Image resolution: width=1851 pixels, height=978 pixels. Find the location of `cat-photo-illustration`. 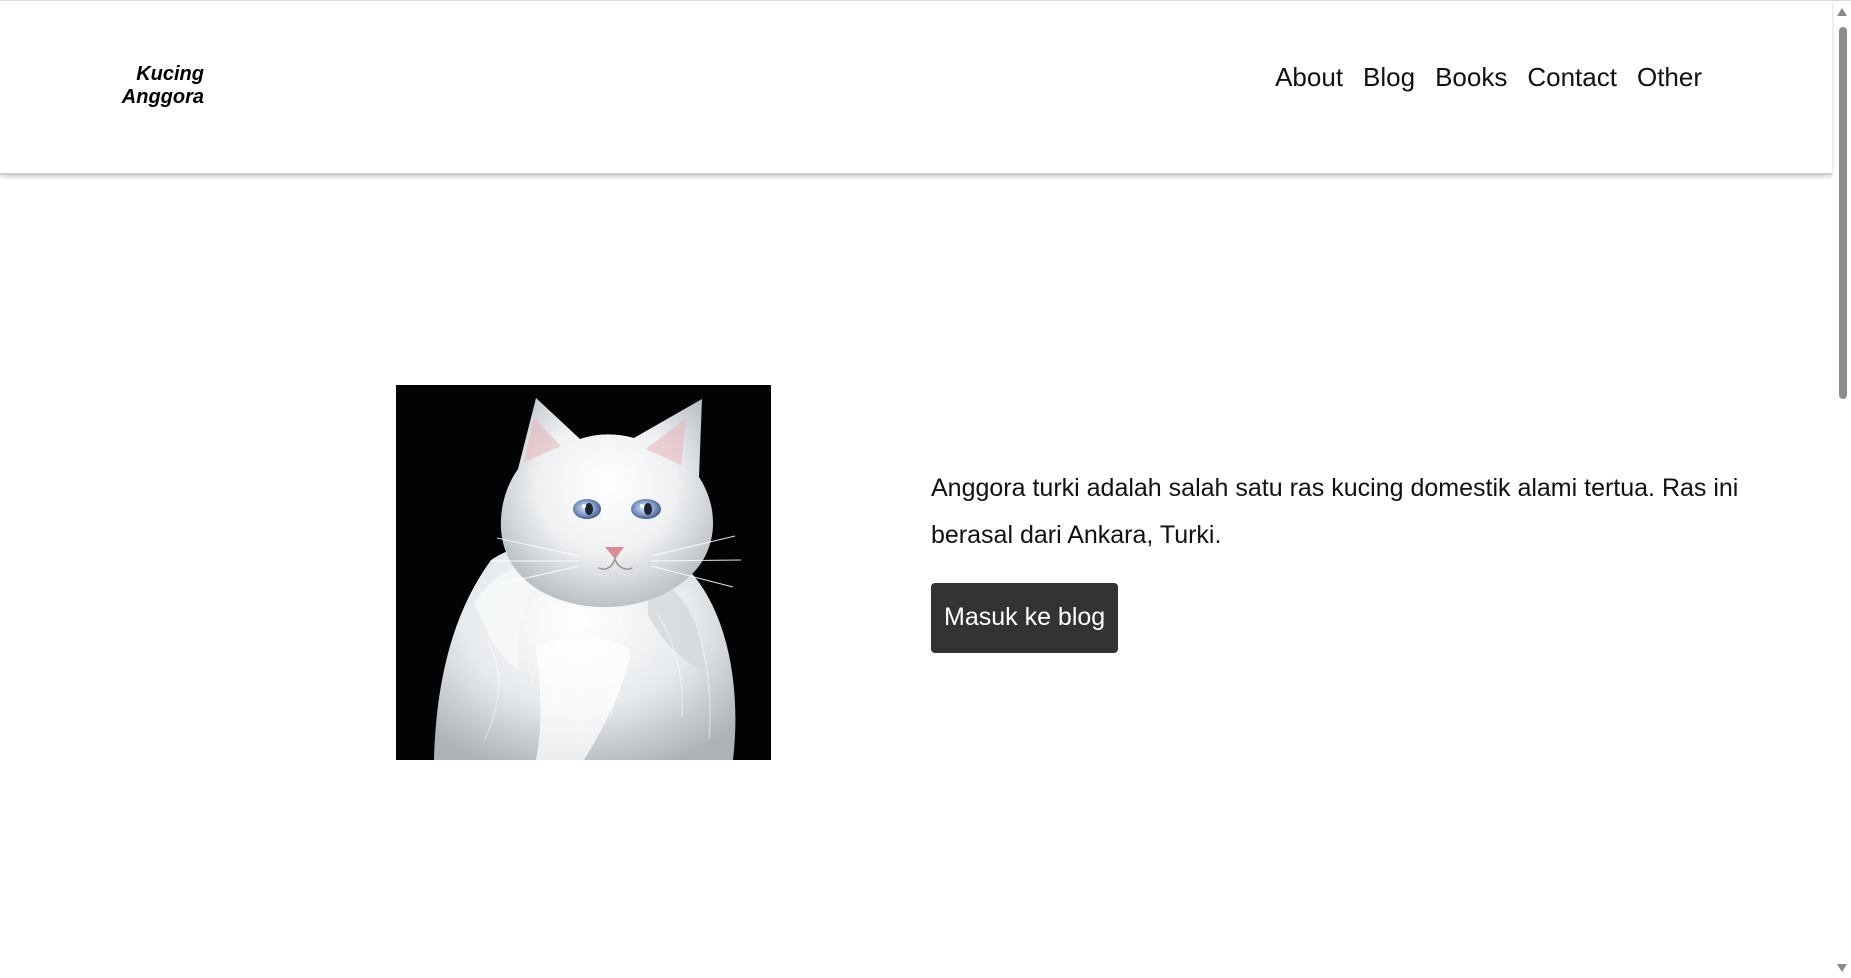

cat-photo-illustration is located at coordinates (583, 572).